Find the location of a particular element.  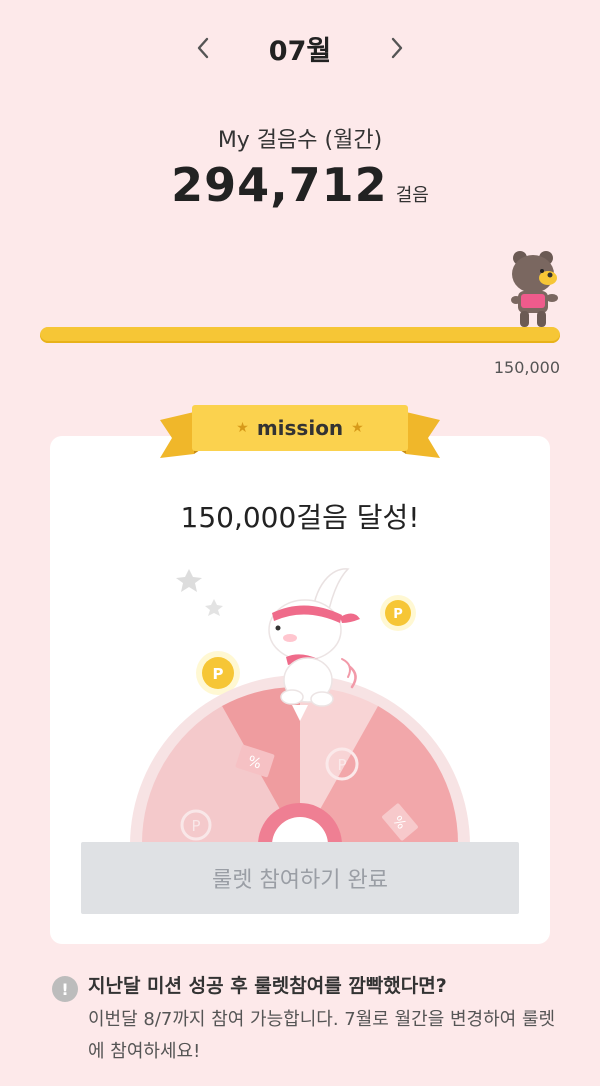

chevron-left-icon is located at coordinates (202, 48).